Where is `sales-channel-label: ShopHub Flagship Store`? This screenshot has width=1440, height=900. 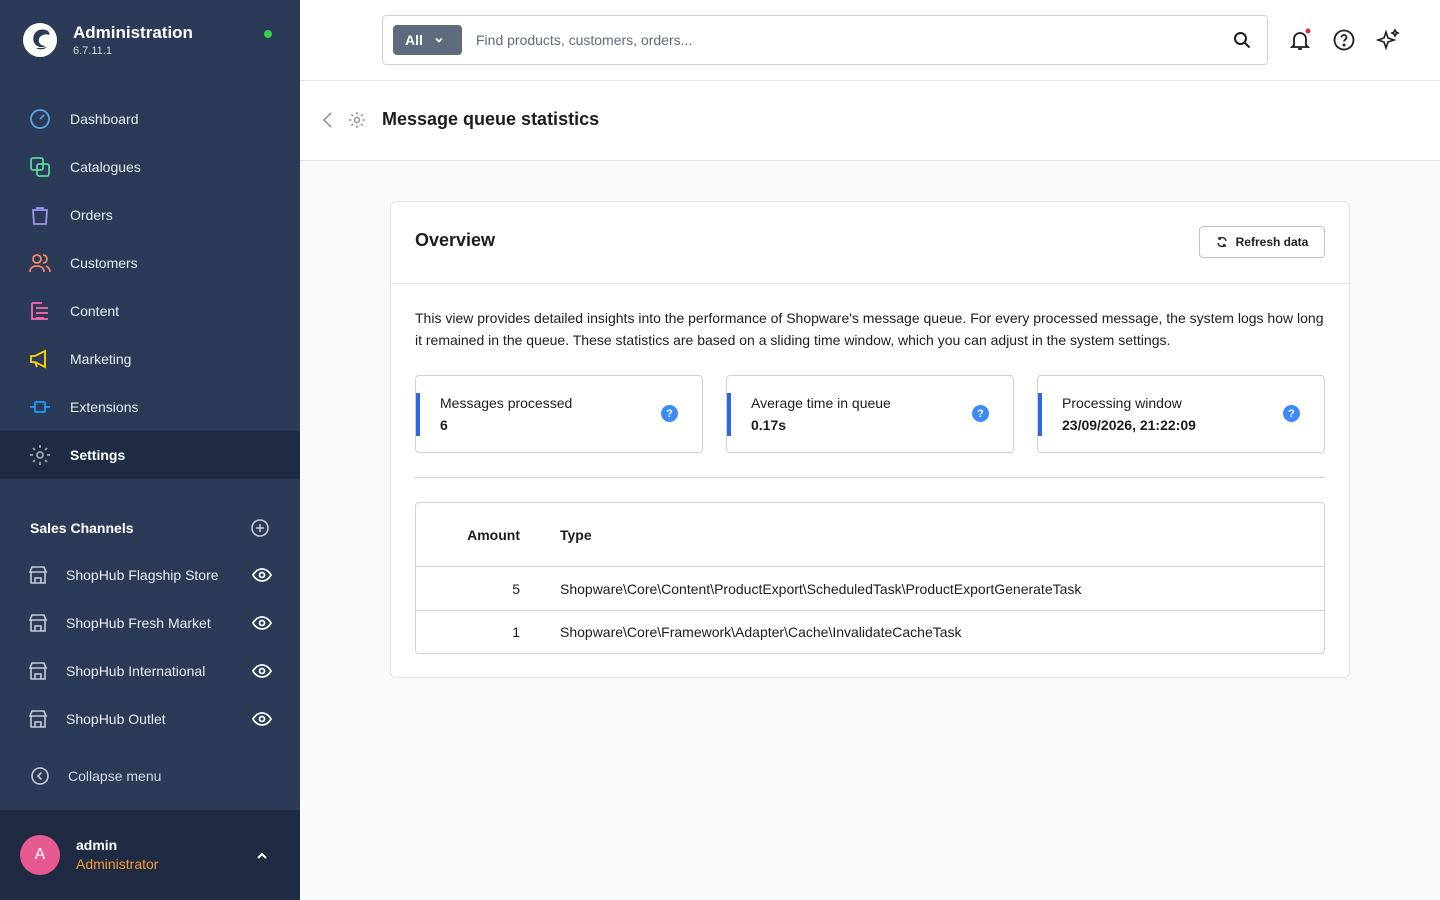 sales-channel-label: ShopHub Flagship Store is located at coordinates (142, 575).